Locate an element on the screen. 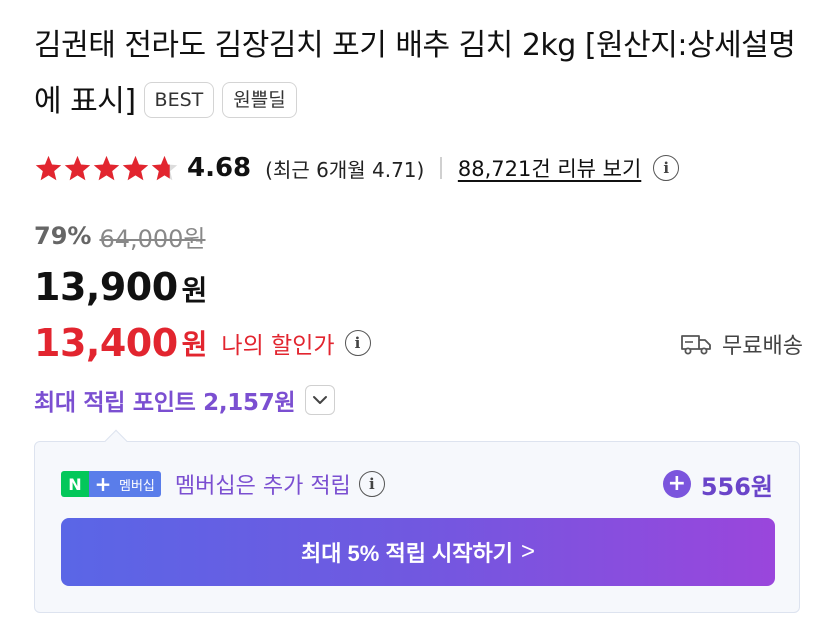 This screenshot has height=638, width=835. discount-row: 79% 64,000원 is located at coordinates (120, 236).